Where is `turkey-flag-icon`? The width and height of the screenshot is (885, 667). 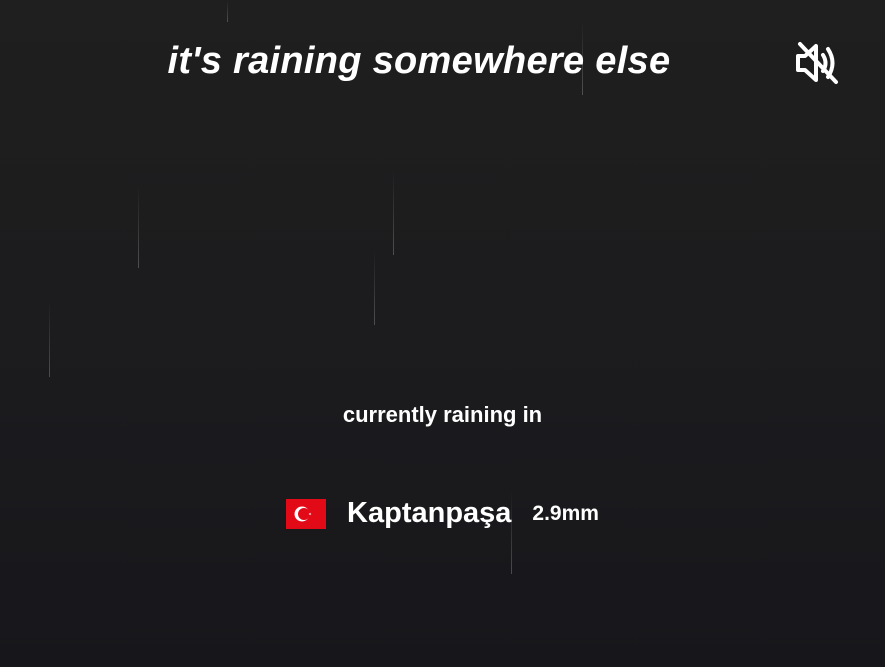
turkey-flag-icon is located at coordinates (306, 513).